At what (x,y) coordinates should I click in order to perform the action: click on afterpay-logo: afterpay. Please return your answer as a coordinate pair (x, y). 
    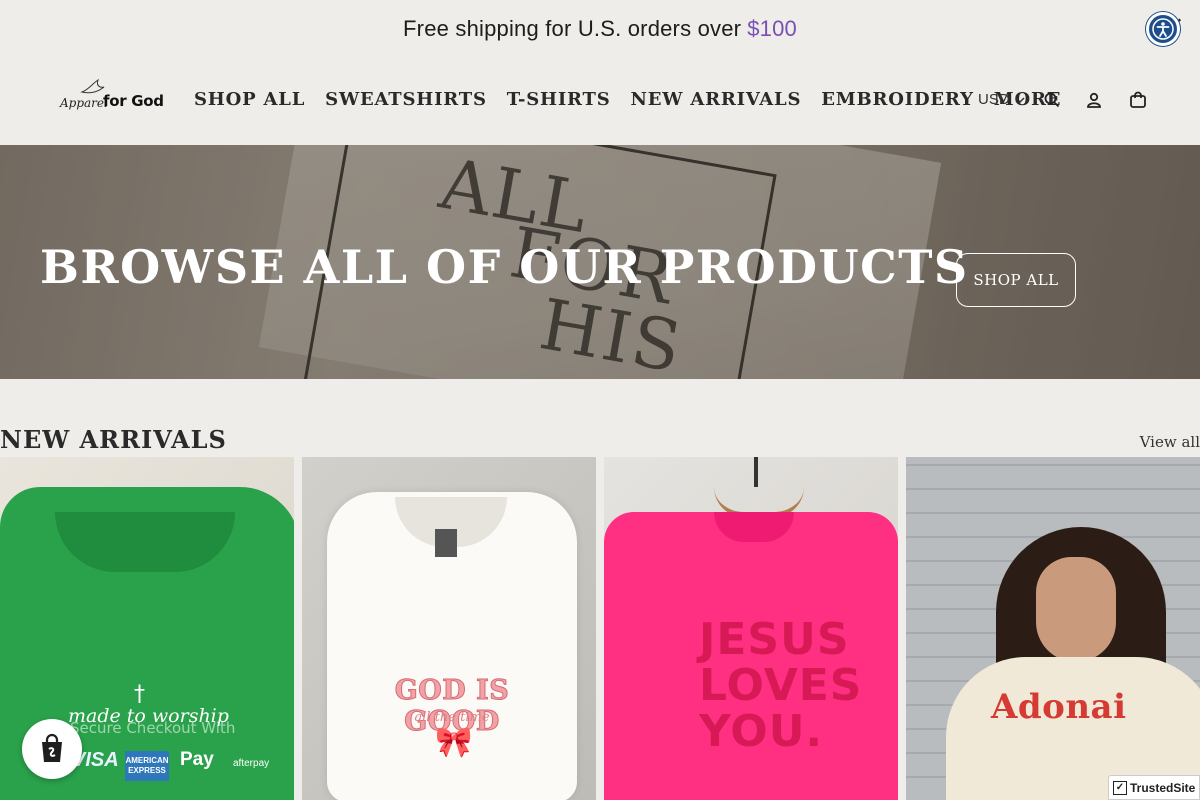
    Looking at the image, I should click on (251, 763).